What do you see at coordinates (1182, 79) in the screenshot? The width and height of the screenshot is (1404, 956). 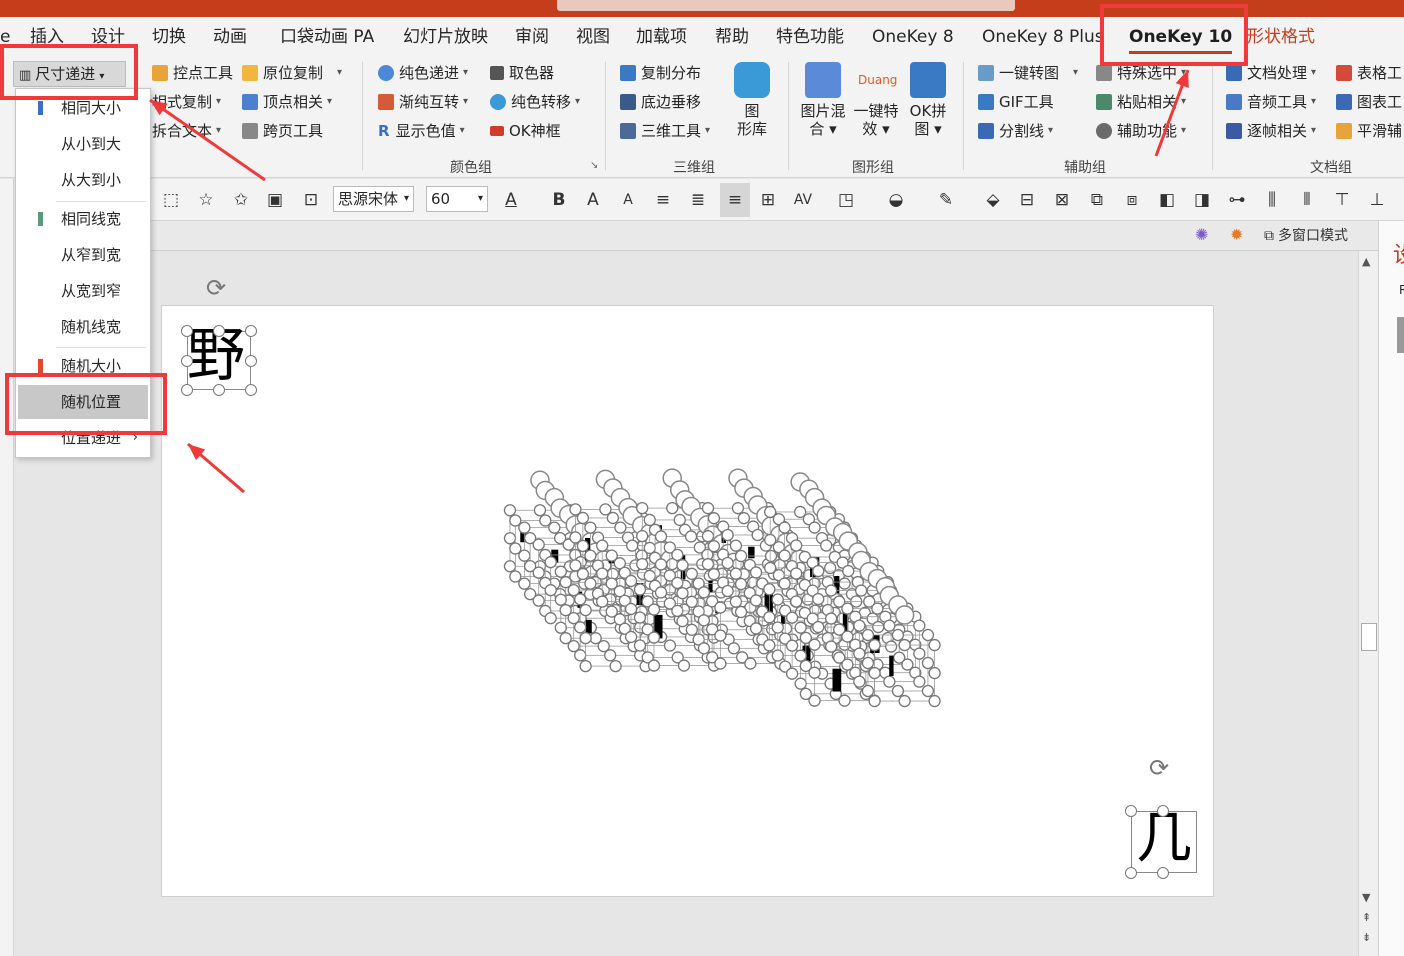 I see `arrow-to-onekey10-head` at bounding box center [1182, 79].